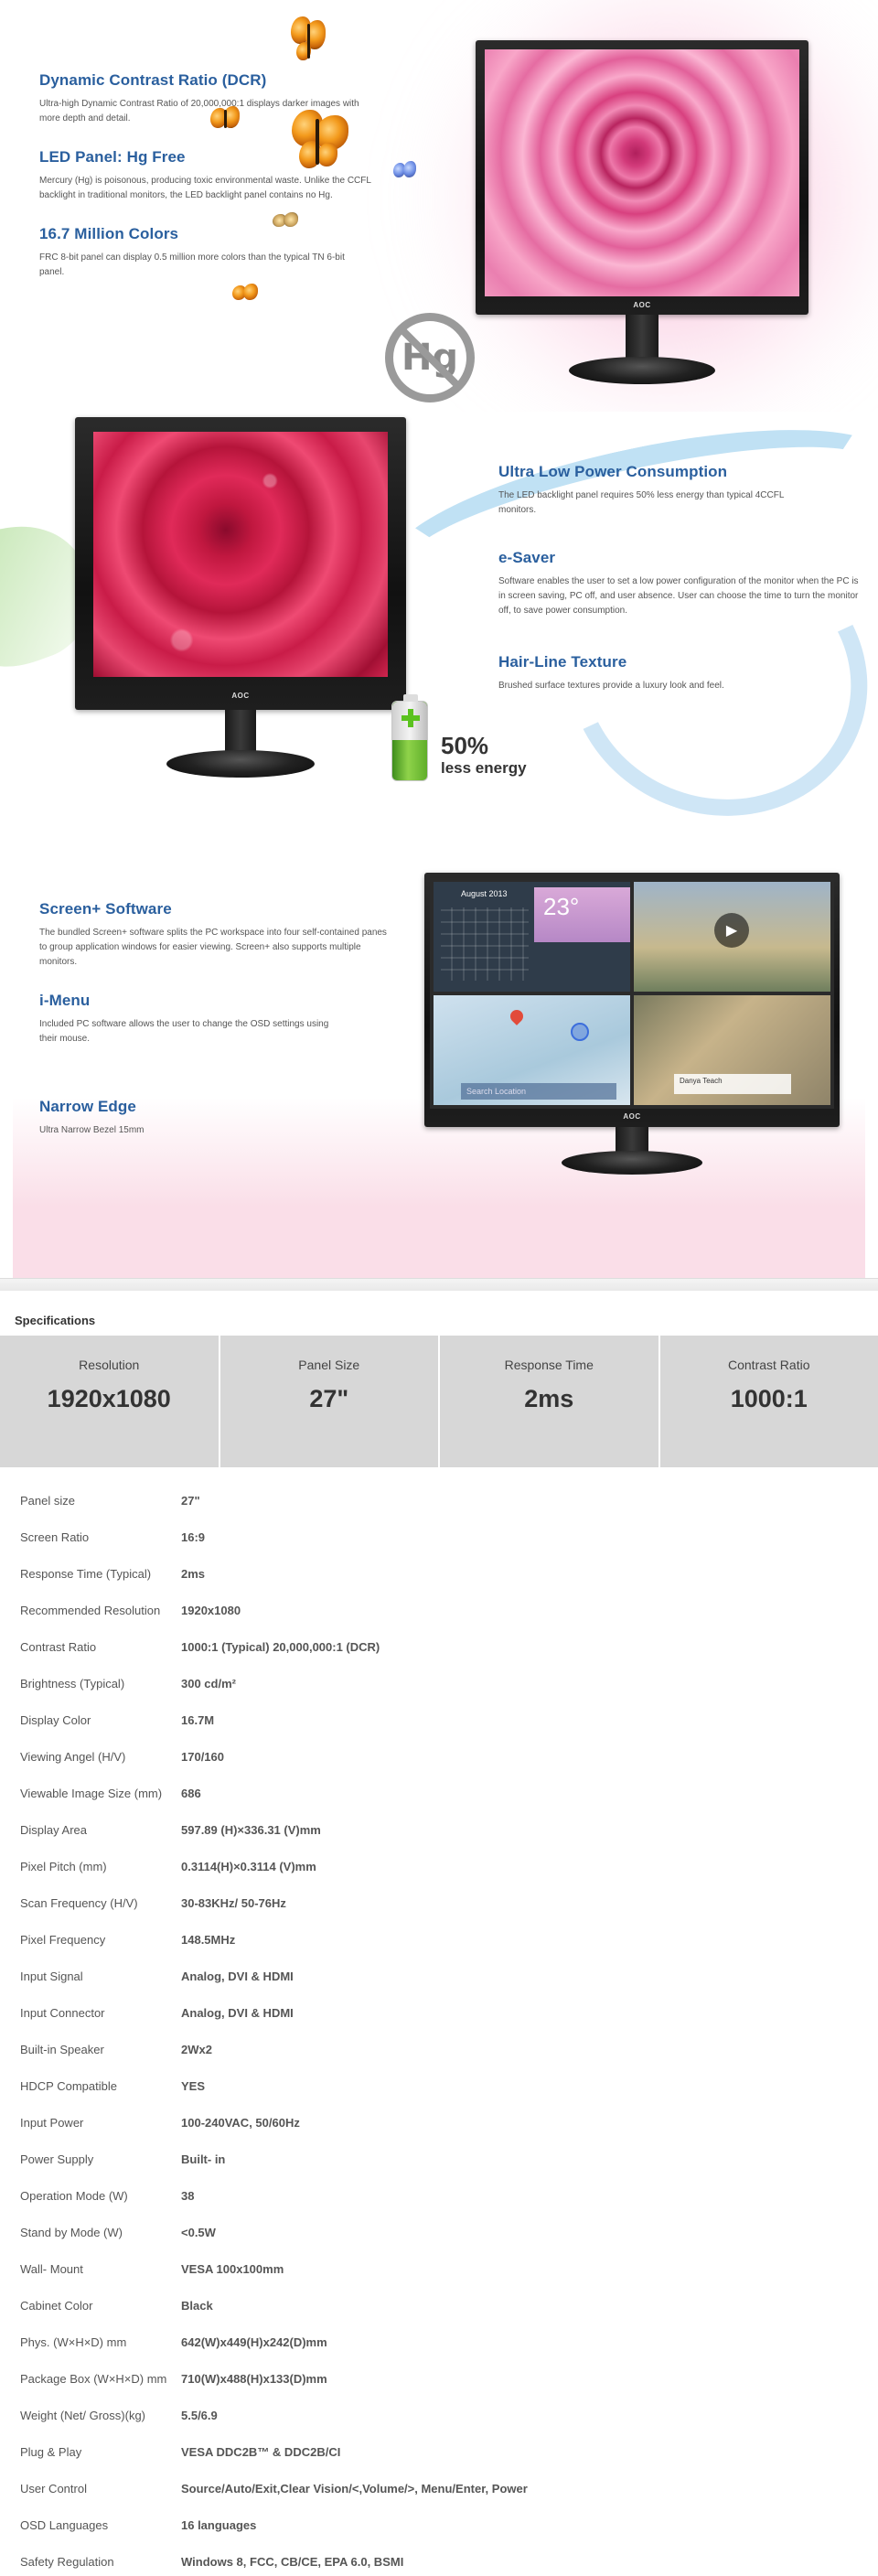 The height and width of the screenshot is (2576, 878). I want to click on summary-value: 2ms, so click(549, 1398).